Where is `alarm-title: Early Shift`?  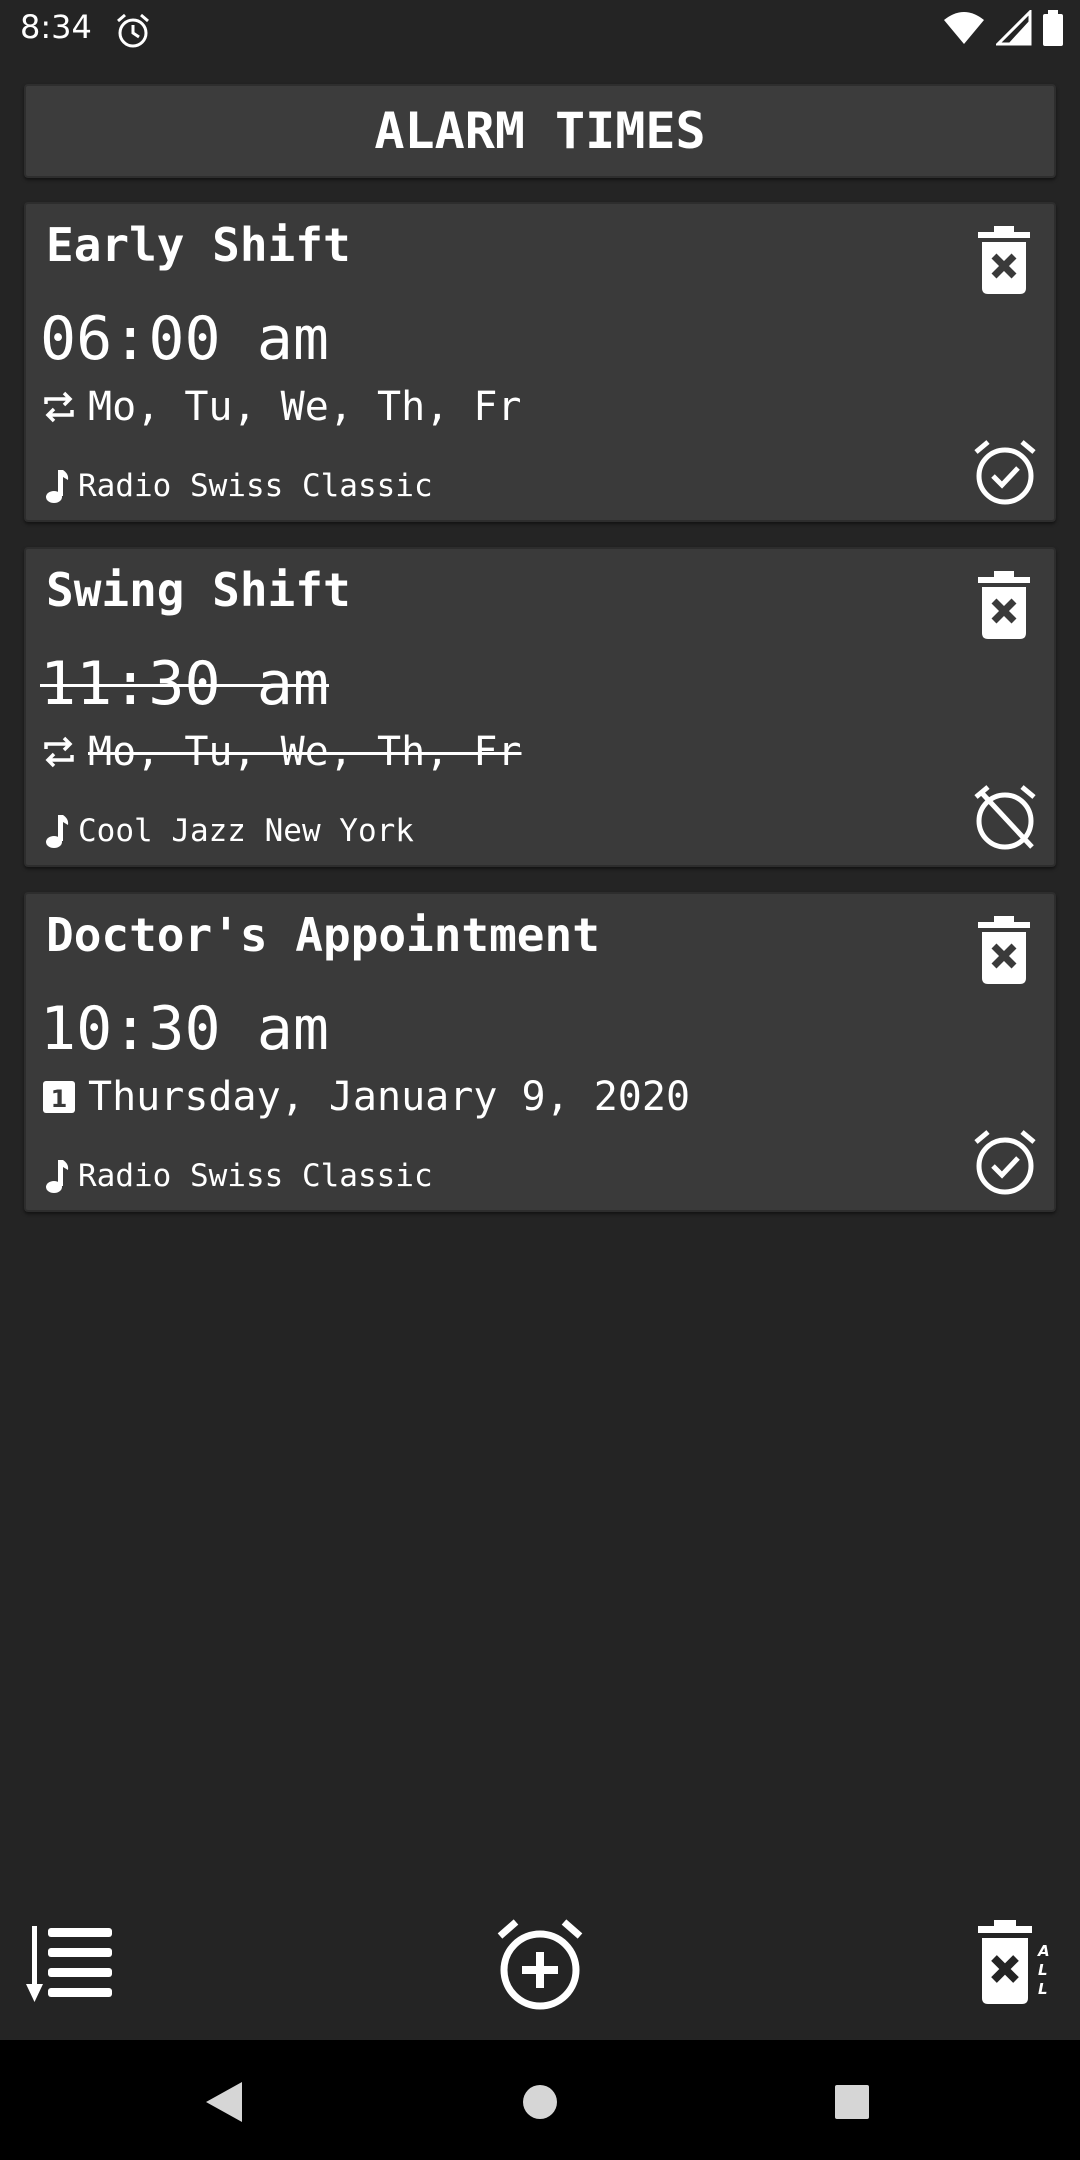 alarm-title: Early Shift is located at coordinates (198, 245).